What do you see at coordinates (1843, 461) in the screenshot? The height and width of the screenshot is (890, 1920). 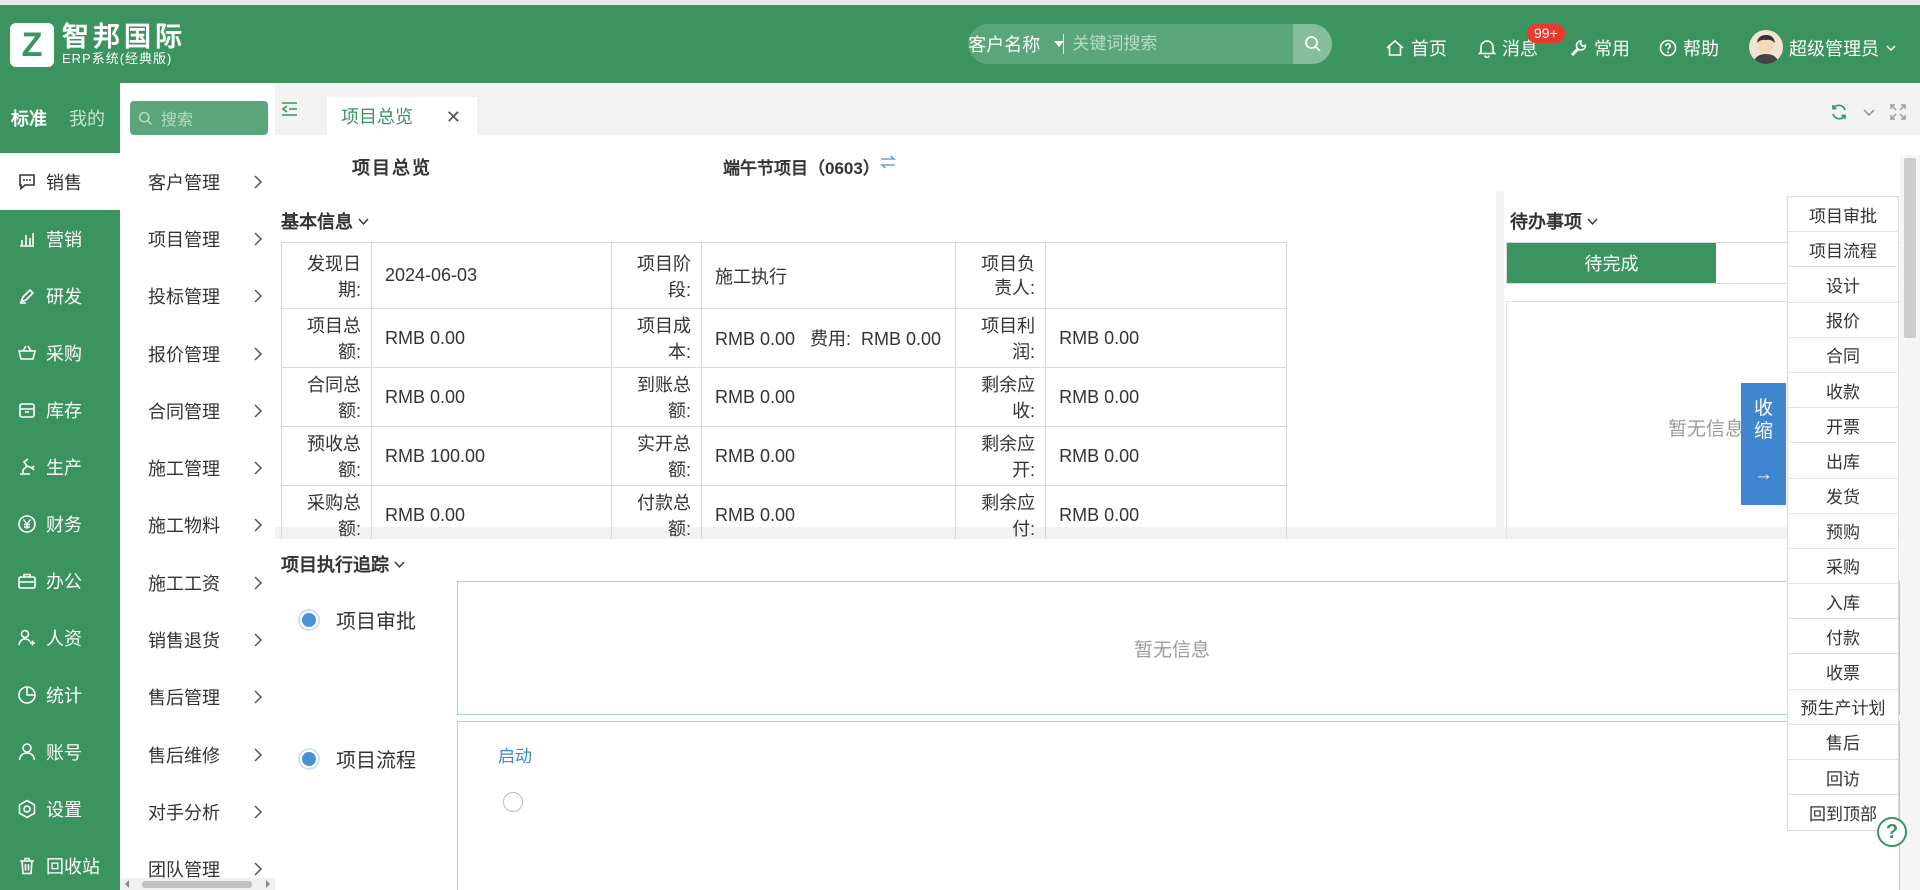 I see `quick-nav-item: 出库` at bounding box center [1843, 461].